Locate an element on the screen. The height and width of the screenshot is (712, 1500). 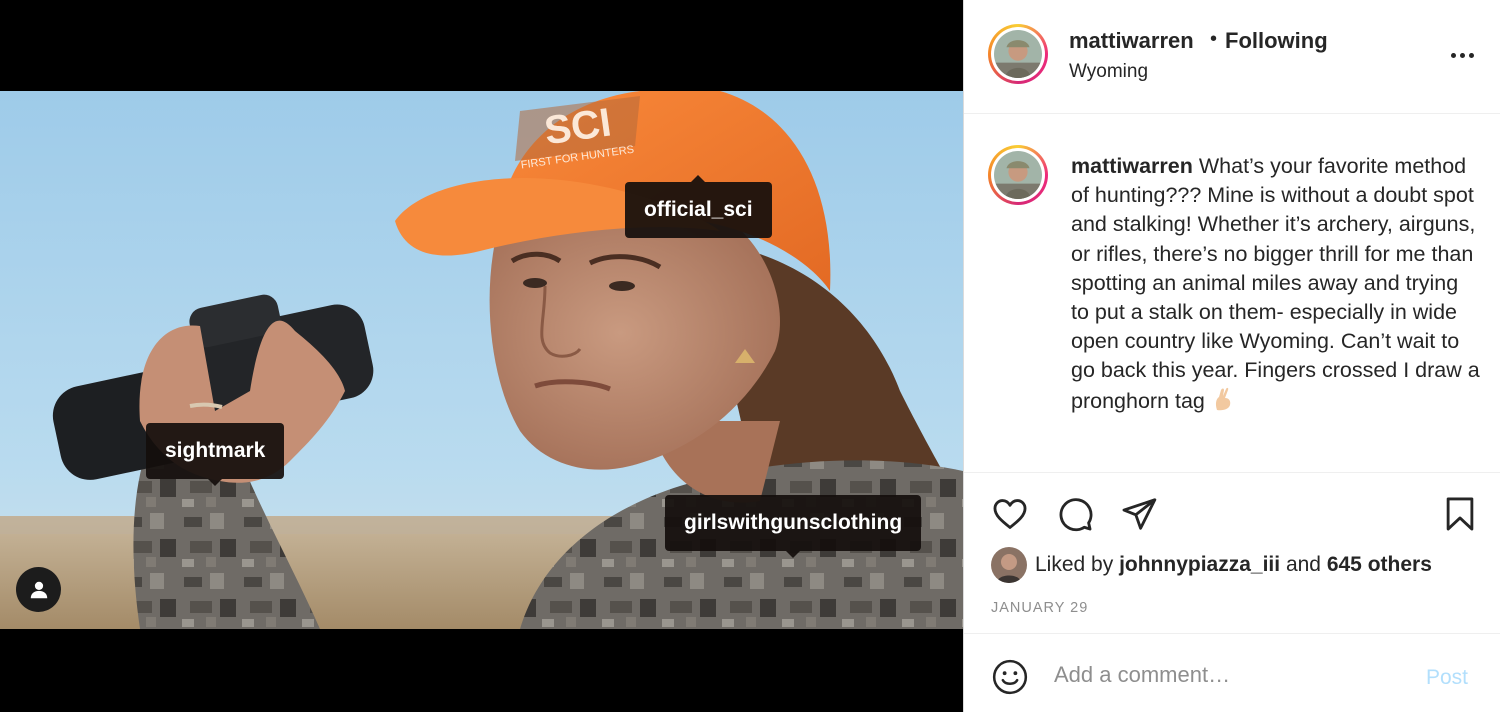
post-location: Wyoming is located at coordinates (1108, 72).